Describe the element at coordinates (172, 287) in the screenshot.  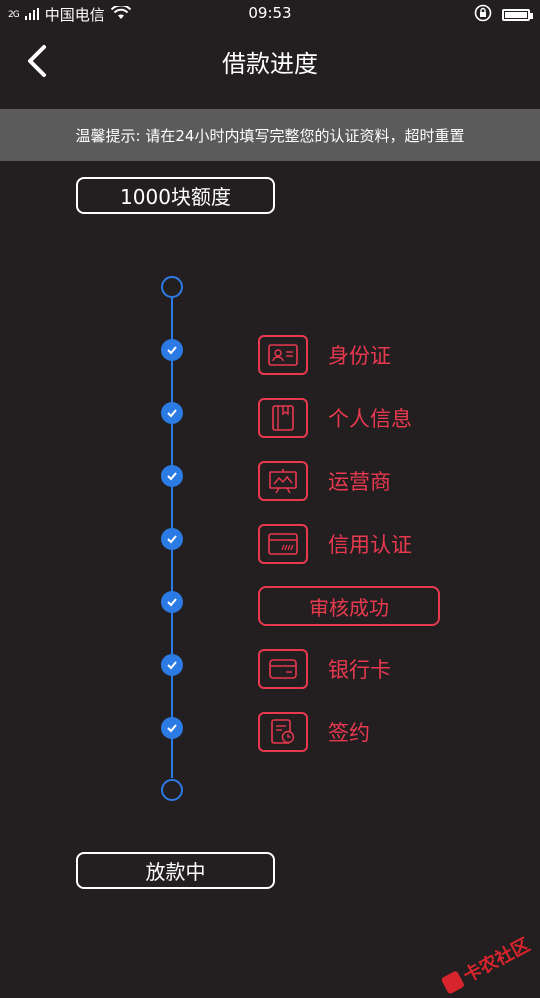
I see `timeline-start-node` at that location.